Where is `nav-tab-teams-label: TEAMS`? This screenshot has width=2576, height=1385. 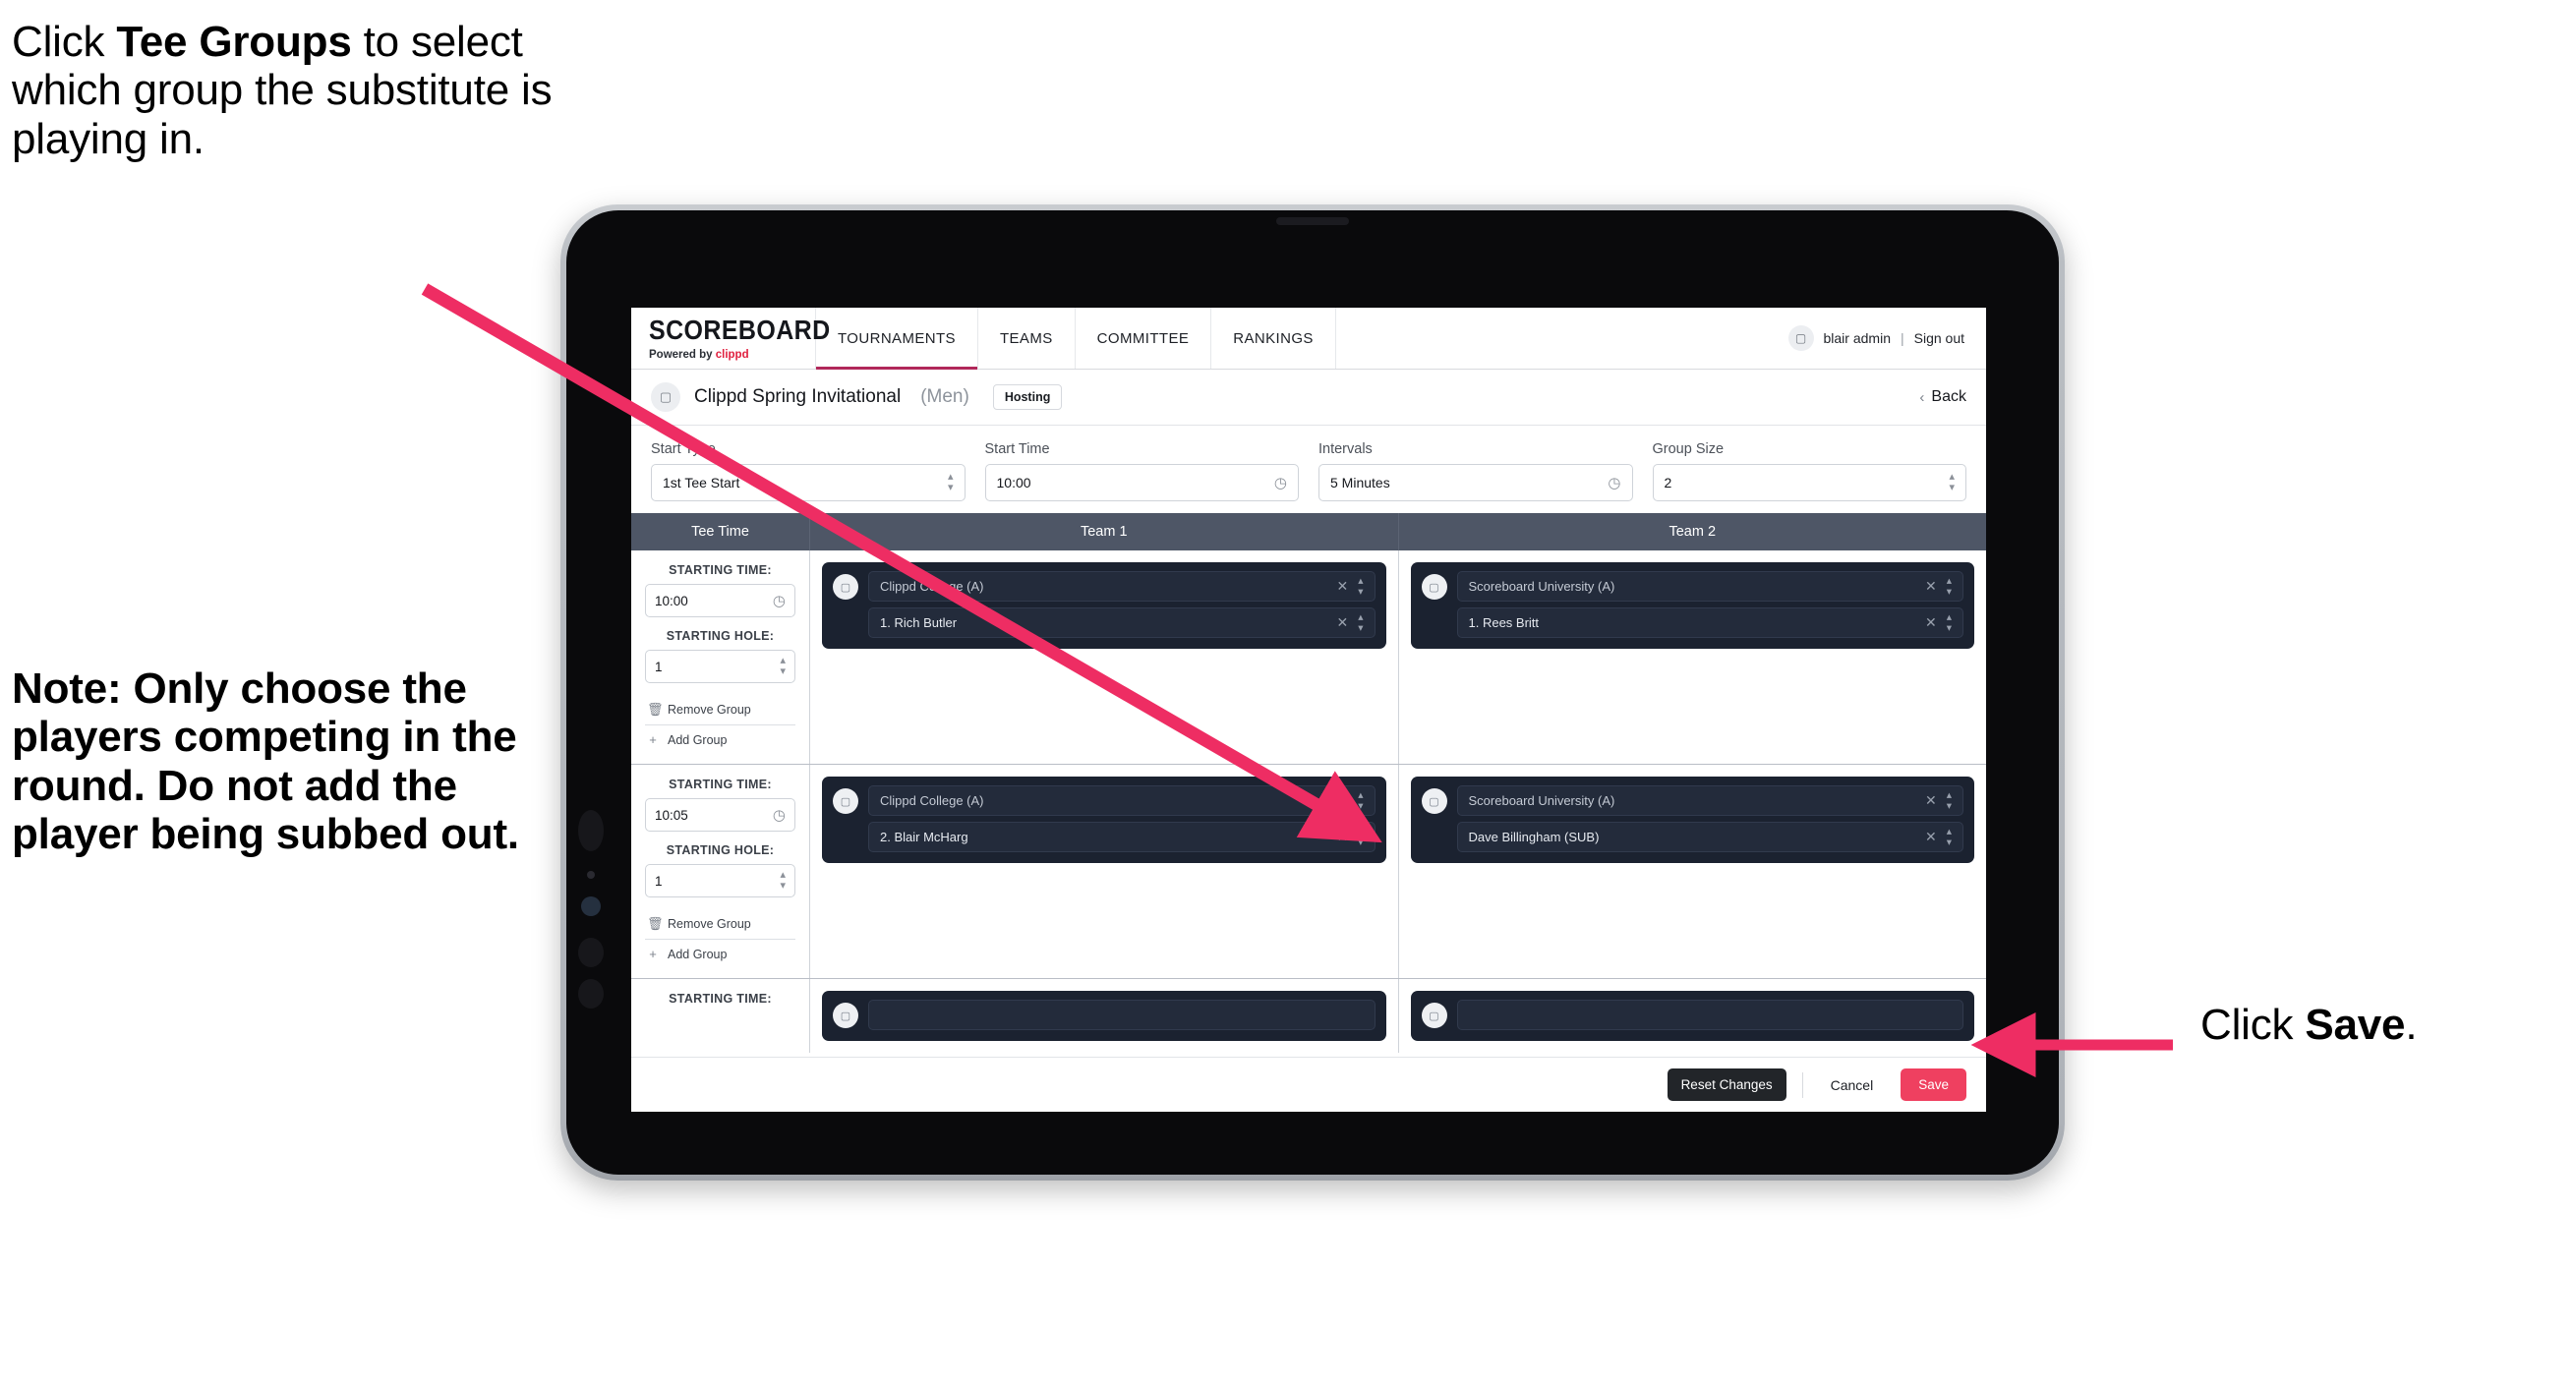
nav-tab-teams-label: TEAMS is located at coordinates (1026, 338).